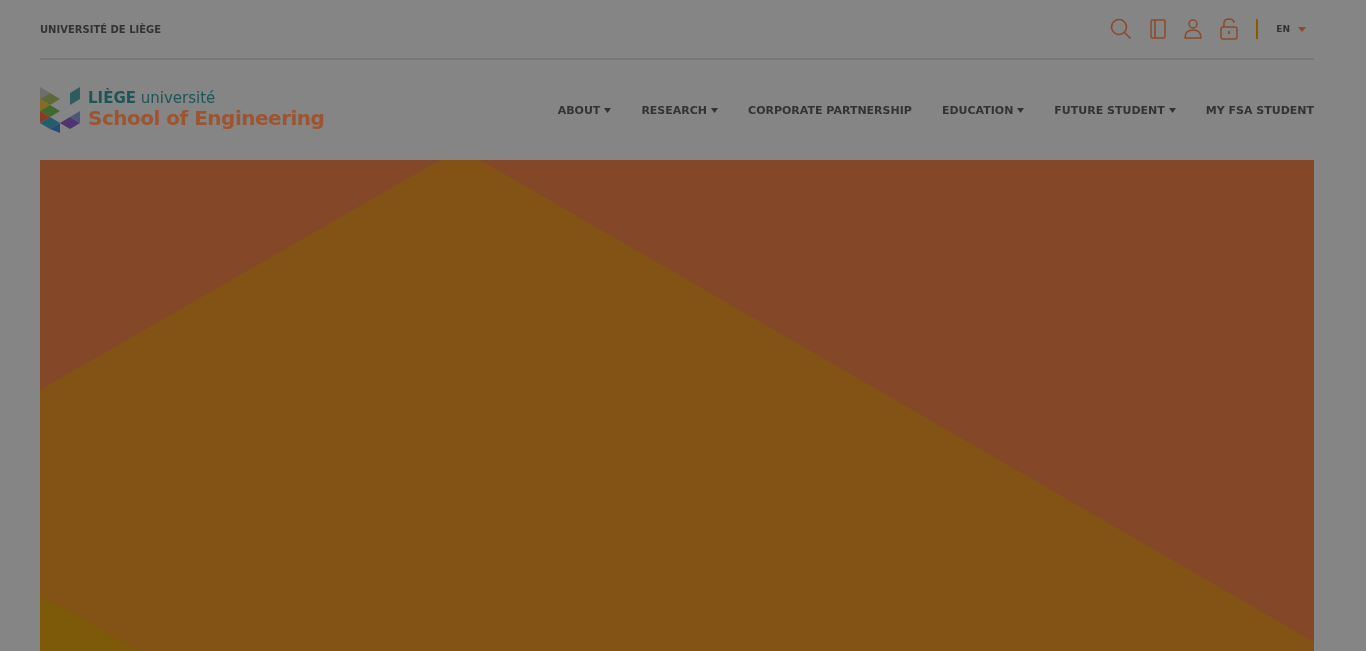  I want to click on nav-link: ABOUT, so click(584, 110).